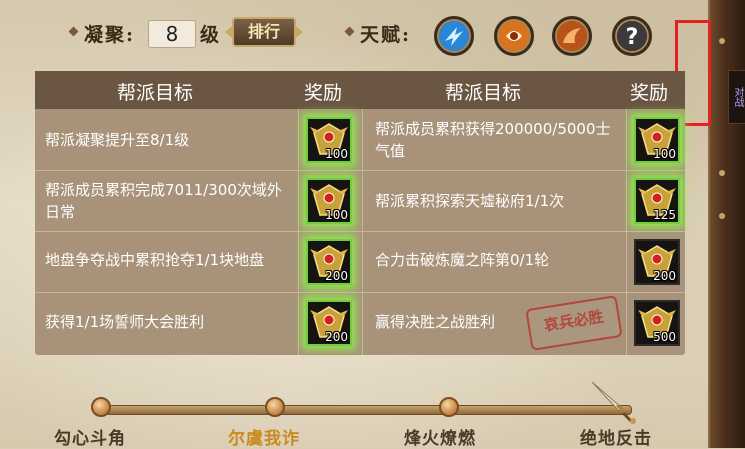  What do you see at coordinates (366, 410) in the screenshot?
I see `stage-progress-track` at bounding box center [366, 410].